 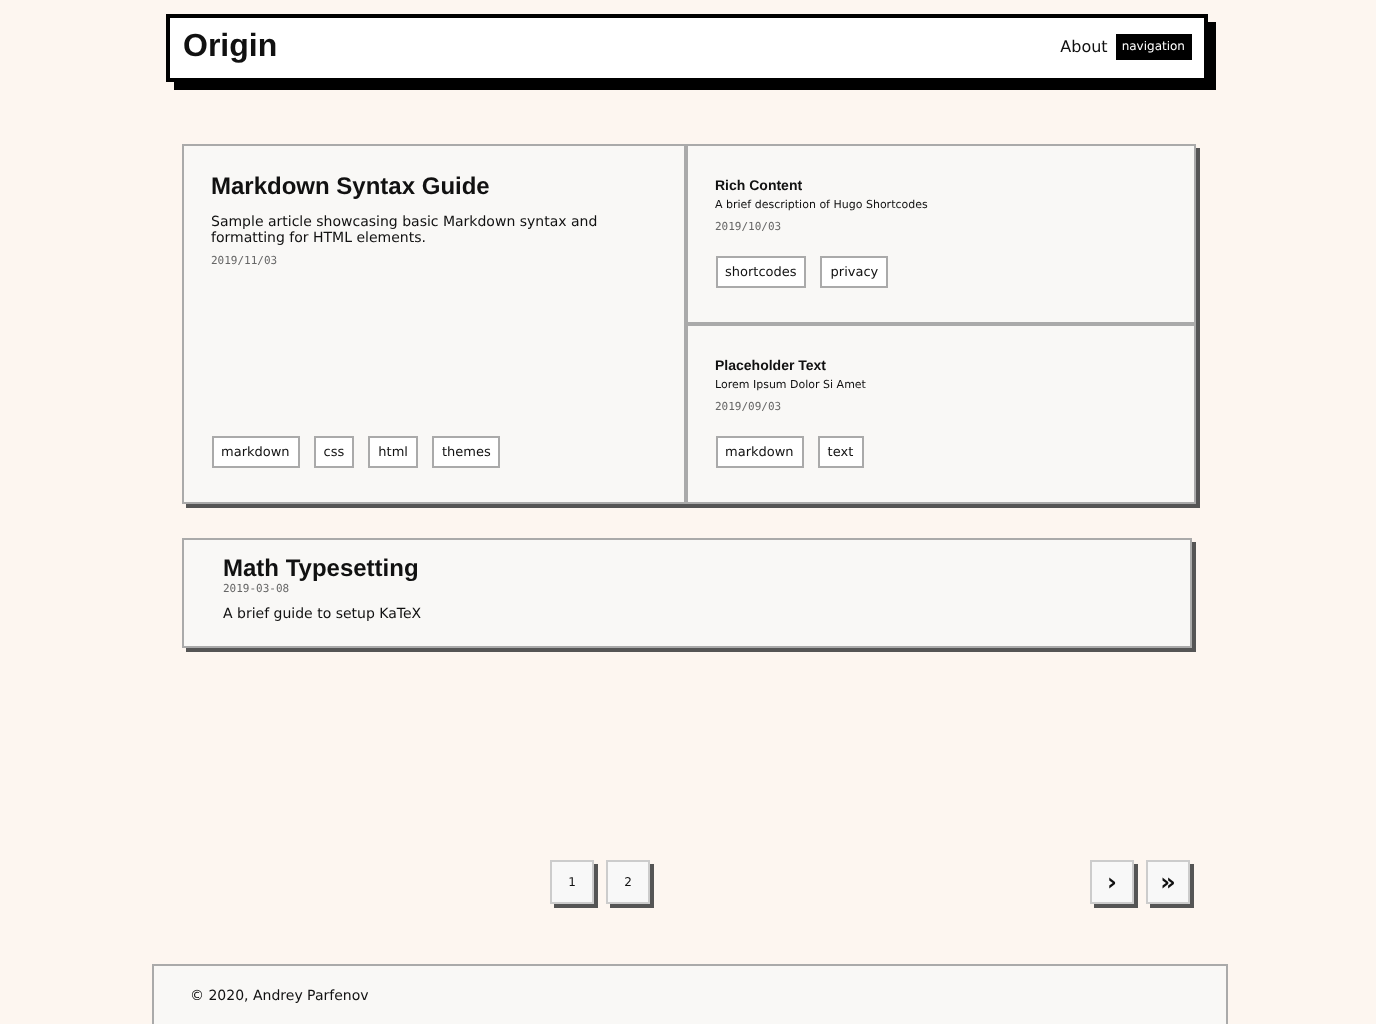 What do you see at coordinates (706, 567) in the screenshot?
I see `post-title: Math Typesetting` at bounding box center [706, 567].